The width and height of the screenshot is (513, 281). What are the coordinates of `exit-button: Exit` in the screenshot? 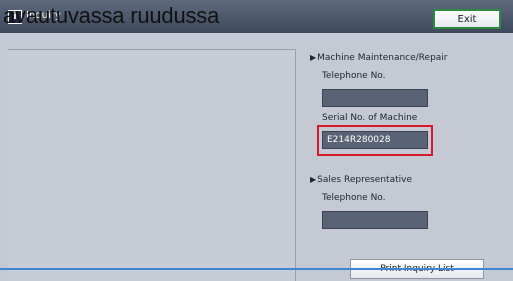 It's located at (467, 19).